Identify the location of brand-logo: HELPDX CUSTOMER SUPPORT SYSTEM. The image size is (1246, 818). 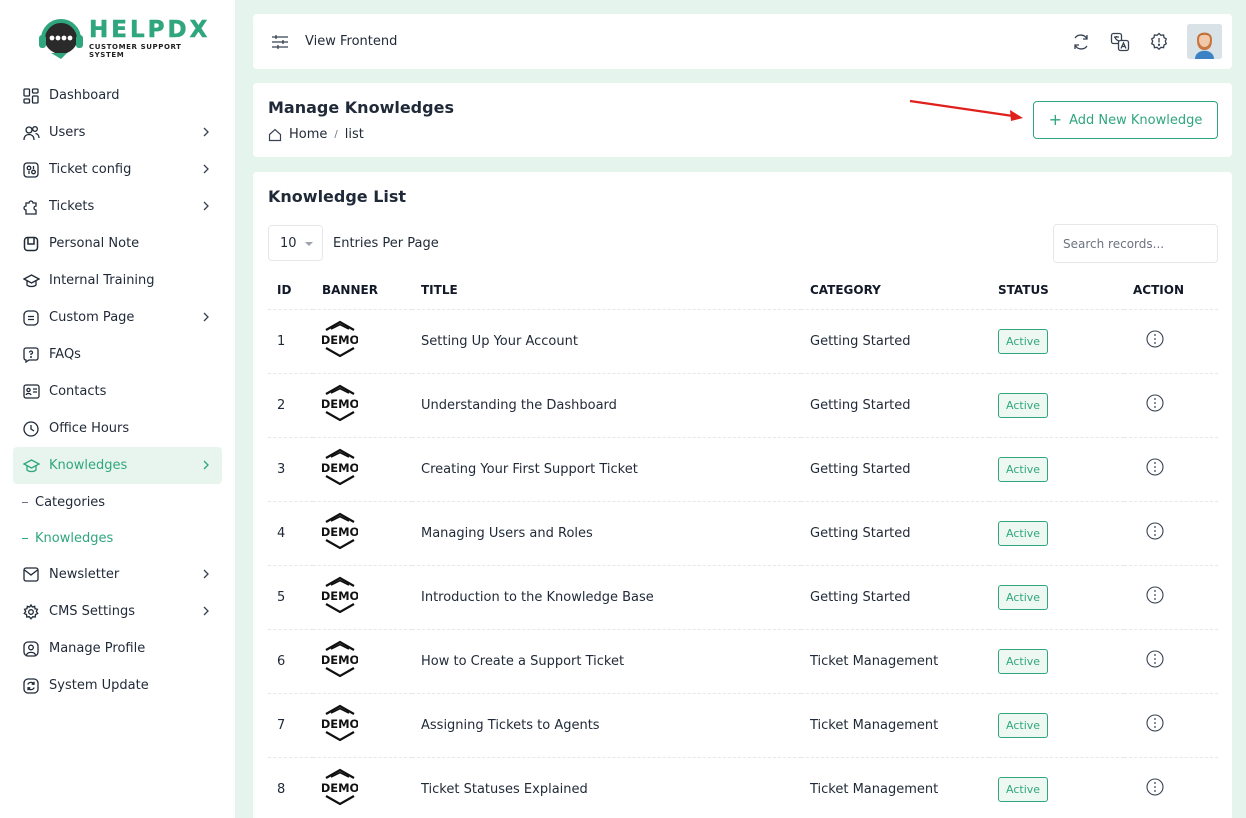
(124, 38).